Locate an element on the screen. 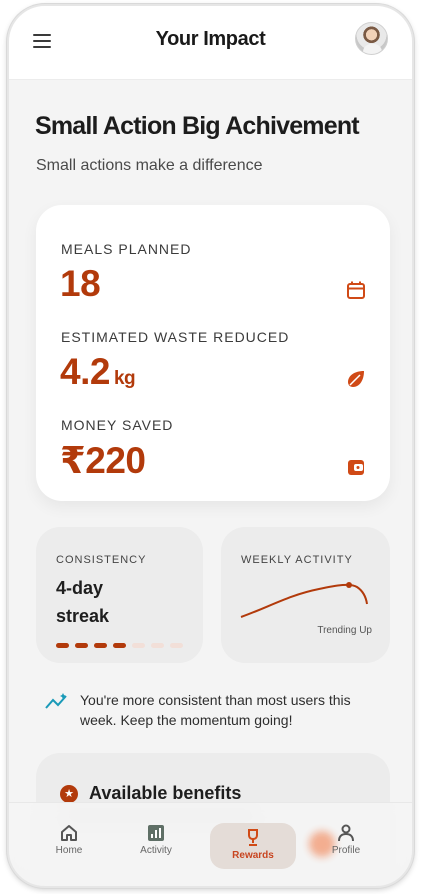  trend-line-chart is located at coordinates (304, 600).